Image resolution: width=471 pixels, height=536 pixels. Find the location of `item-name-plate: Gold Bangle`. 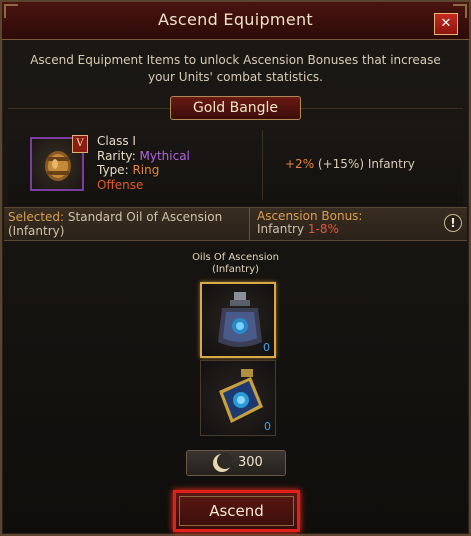

item-name-plate: Gold Bangle is located at coordinates (235, 108).